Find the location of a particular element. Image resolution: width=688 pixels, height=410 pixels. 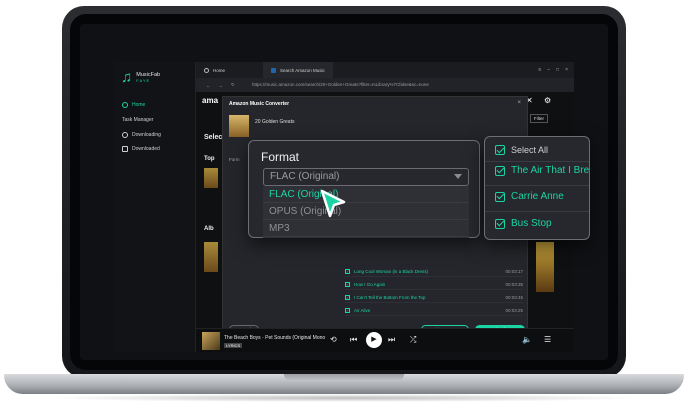

app-subtitle: FAYE is located at coordinates (143, 81).